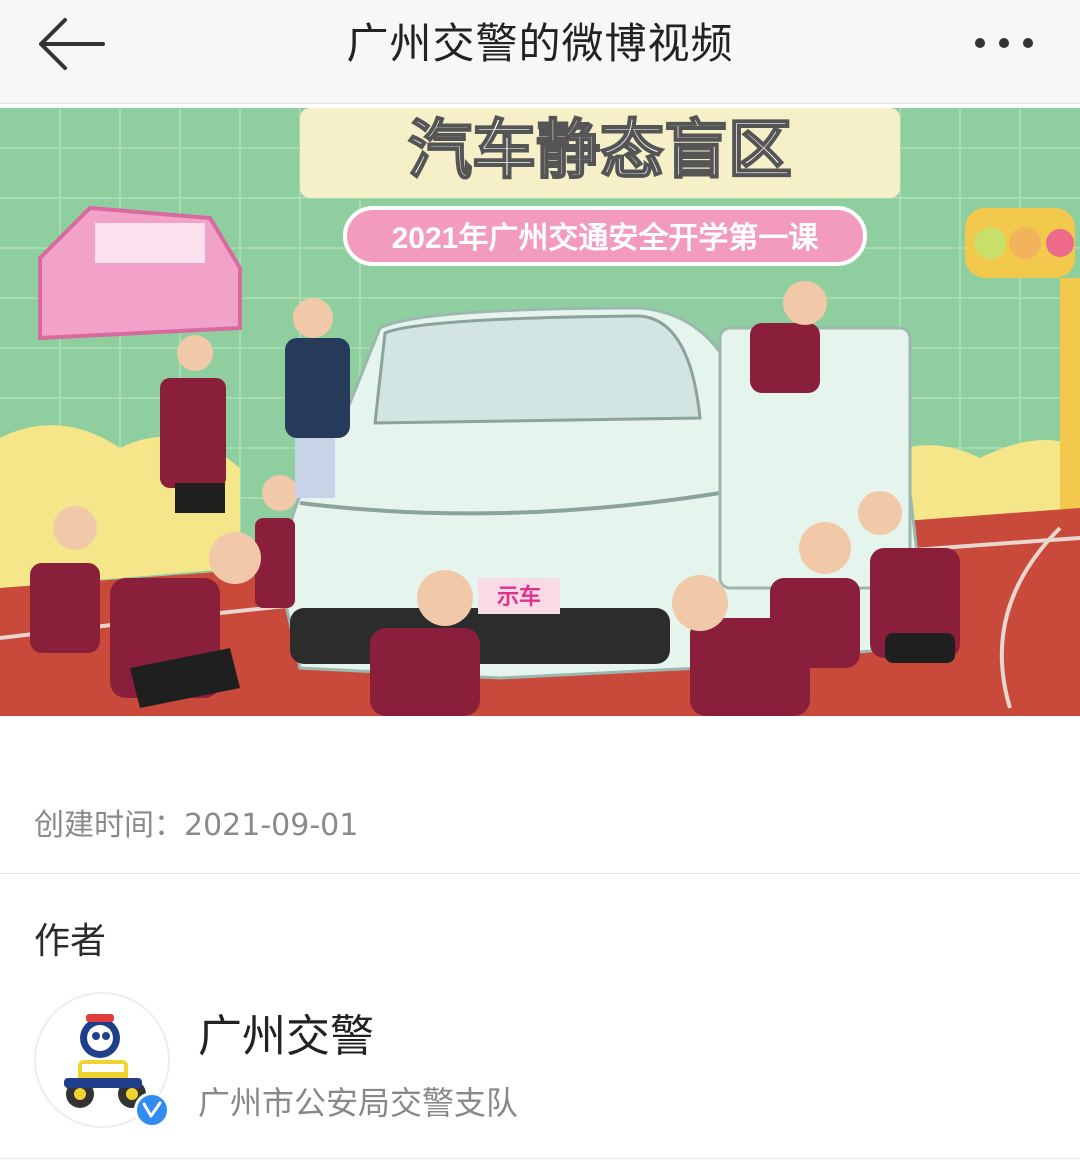 The height and width of the screenshot is (1174, 1080). Describe the element at coordinates (540, 822) in the screenshot. I see `created-date-row: 创建时间：2021-09-01` at that location.